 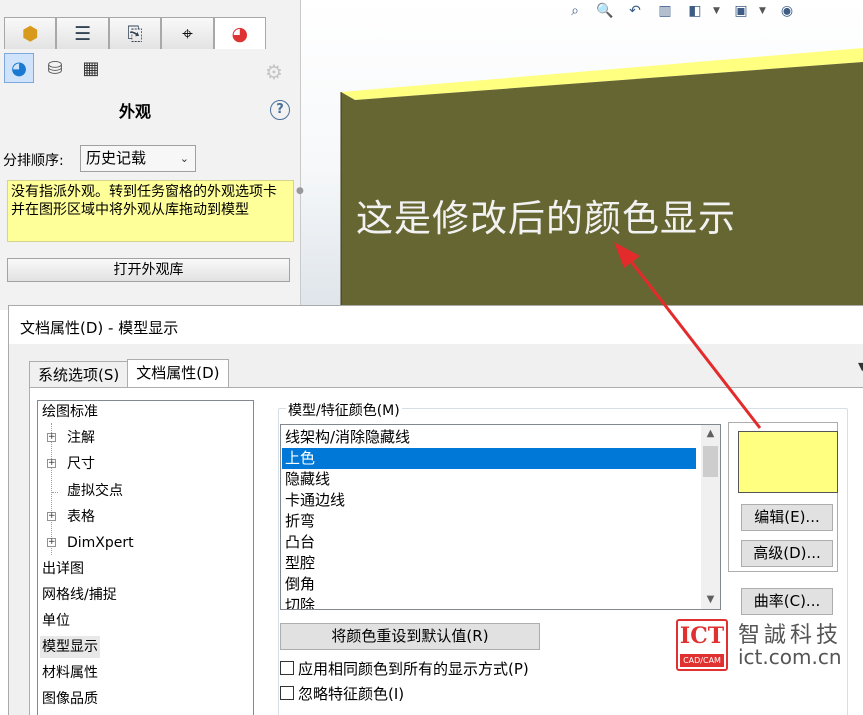 What do you see at coordinates (346, 437) in the screenshot?
I see `list-item: 线架构/消除隐藏线` at bounding box center [346, 437].